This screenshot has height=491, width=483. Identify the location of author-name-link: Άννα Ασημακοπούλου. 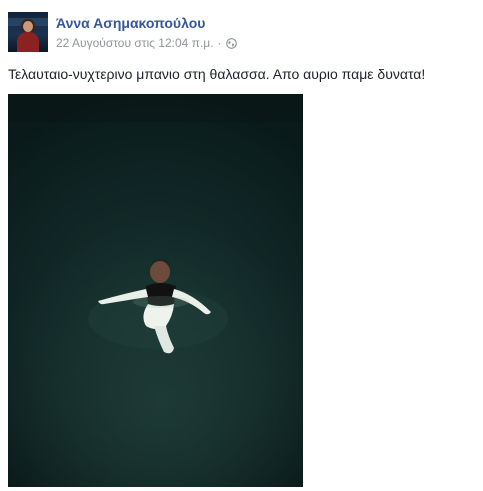
(130, 23).